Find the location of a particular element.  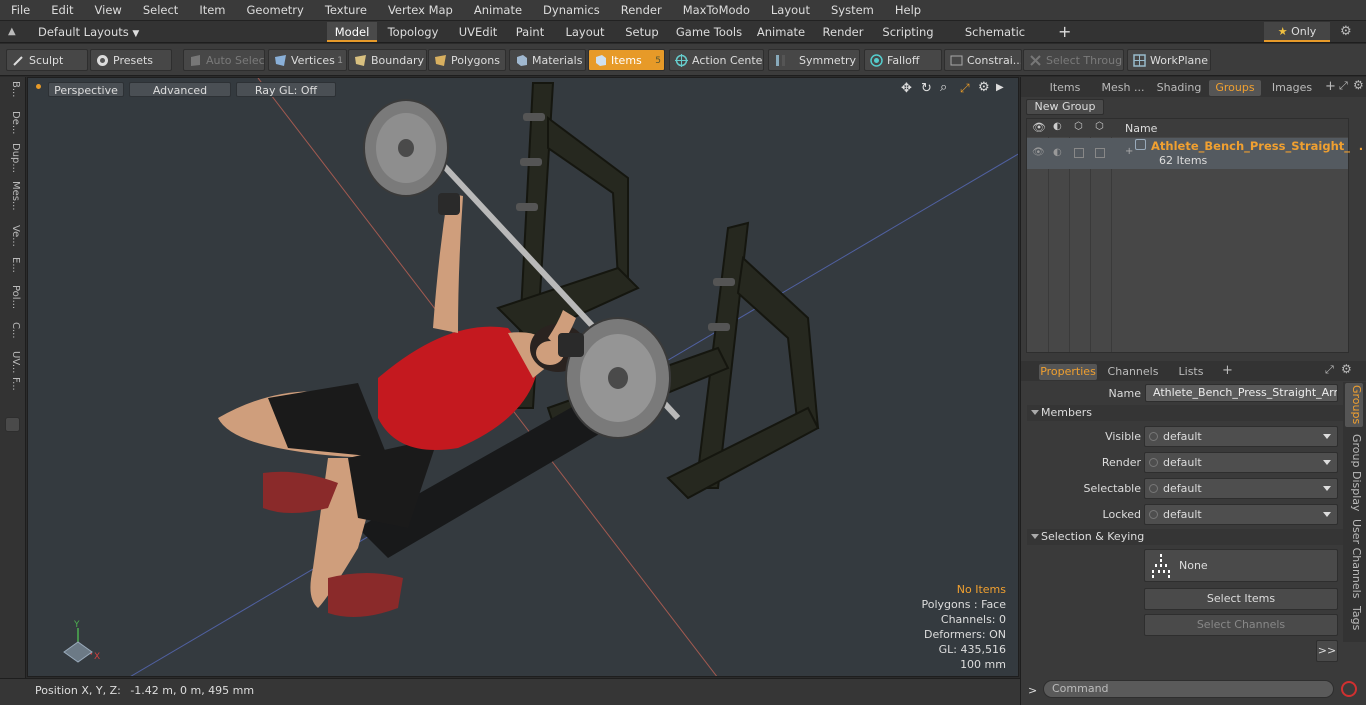

select-through-button: Select Through is located at coordinates (1073, 60).